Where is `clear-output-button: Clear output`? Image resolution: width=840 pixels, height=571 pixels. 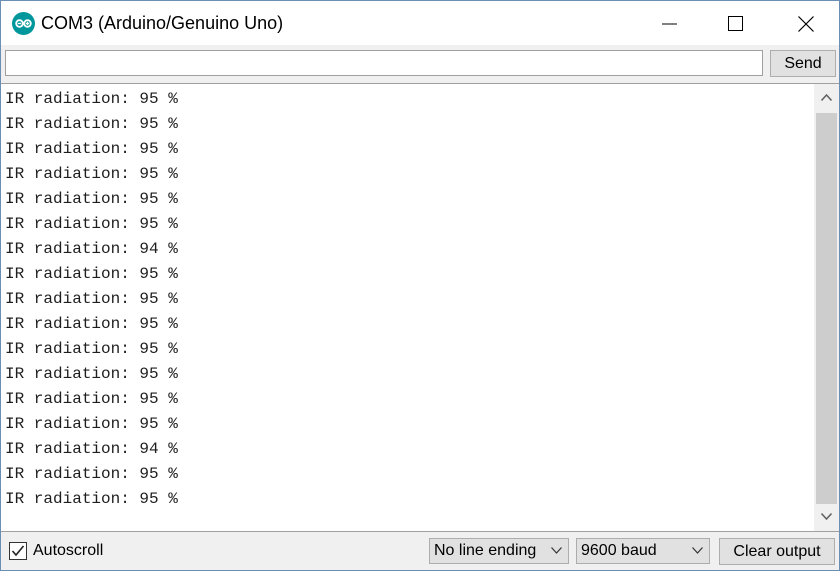
clear-output-button: Clear output is located at coordinates (777, 551).